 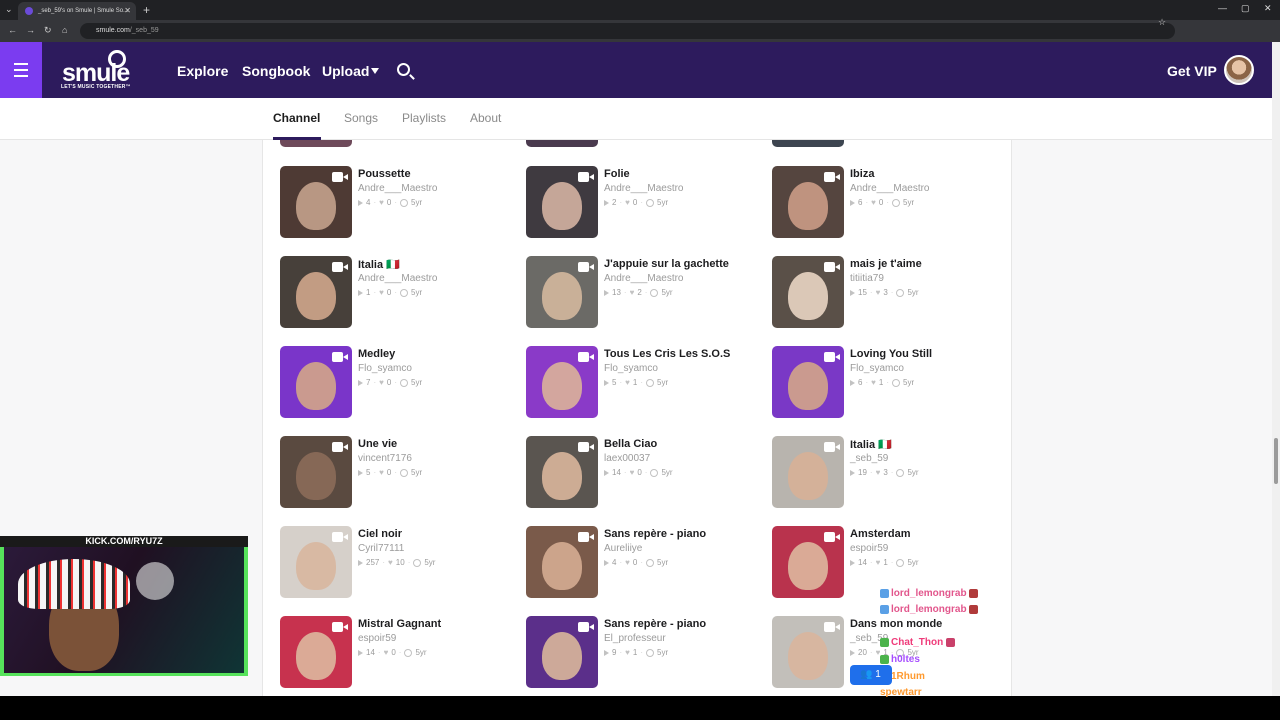 What do you see at coordinates (892, 202) in the screenshot?
I see `song-card: Ibiza Andre___Maestro 6 · ♥ 0 · 5yr` at bounding box center [892, 202].